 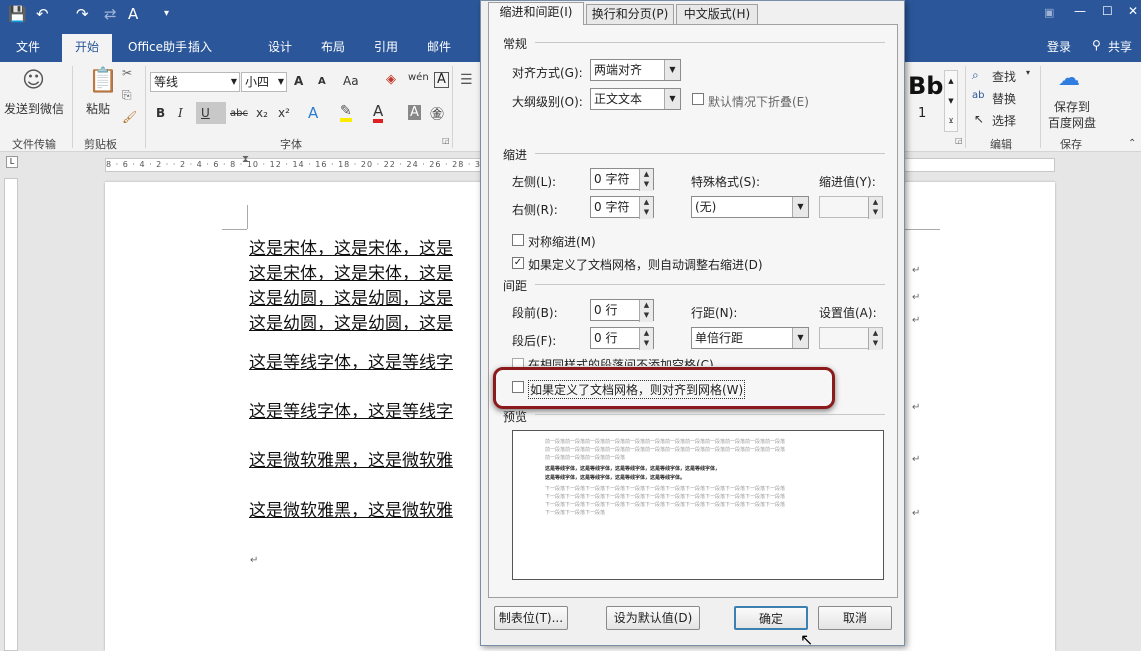 What do you see at coordinates (635, 99) in the screenshot?
I see `outline-level-select: 正文文本 ▼` at bounding box center [635, 99].